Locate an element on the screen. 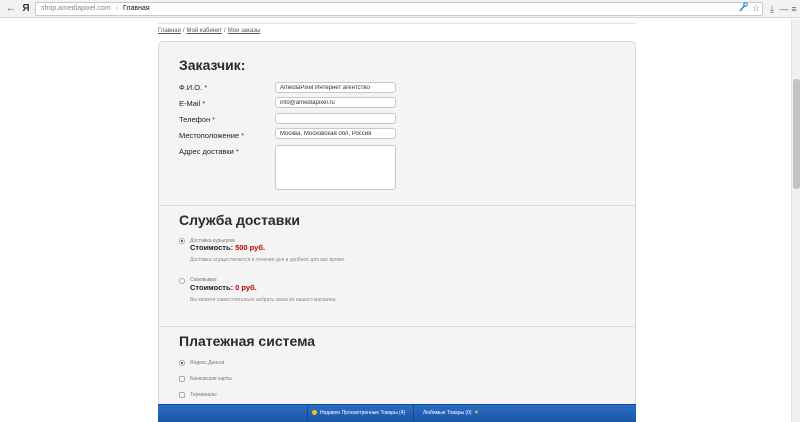 Image resolution: width=800 pixels, height=422 pixels. location-input is located at coordinates (335, 133).